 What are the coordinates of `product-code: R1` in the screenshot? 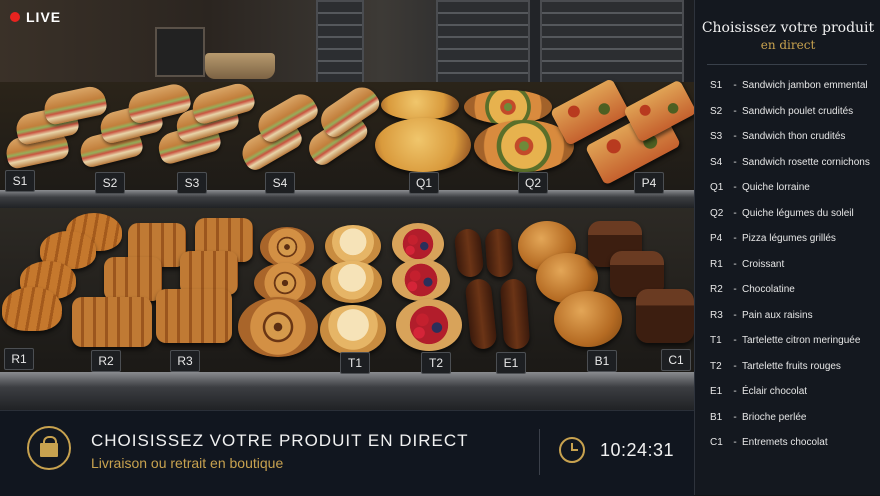 It's located at (716, 264).